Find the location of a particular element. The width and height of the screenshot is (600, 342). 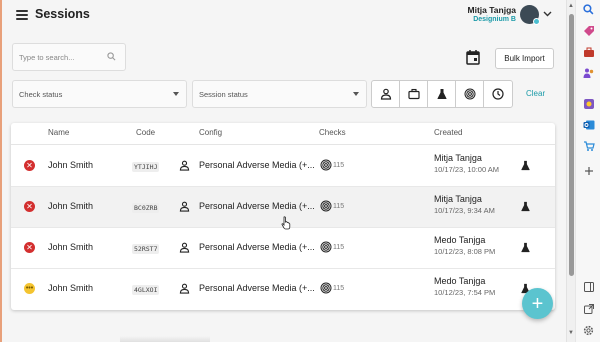

avatar is located at coordinates (530, 15).